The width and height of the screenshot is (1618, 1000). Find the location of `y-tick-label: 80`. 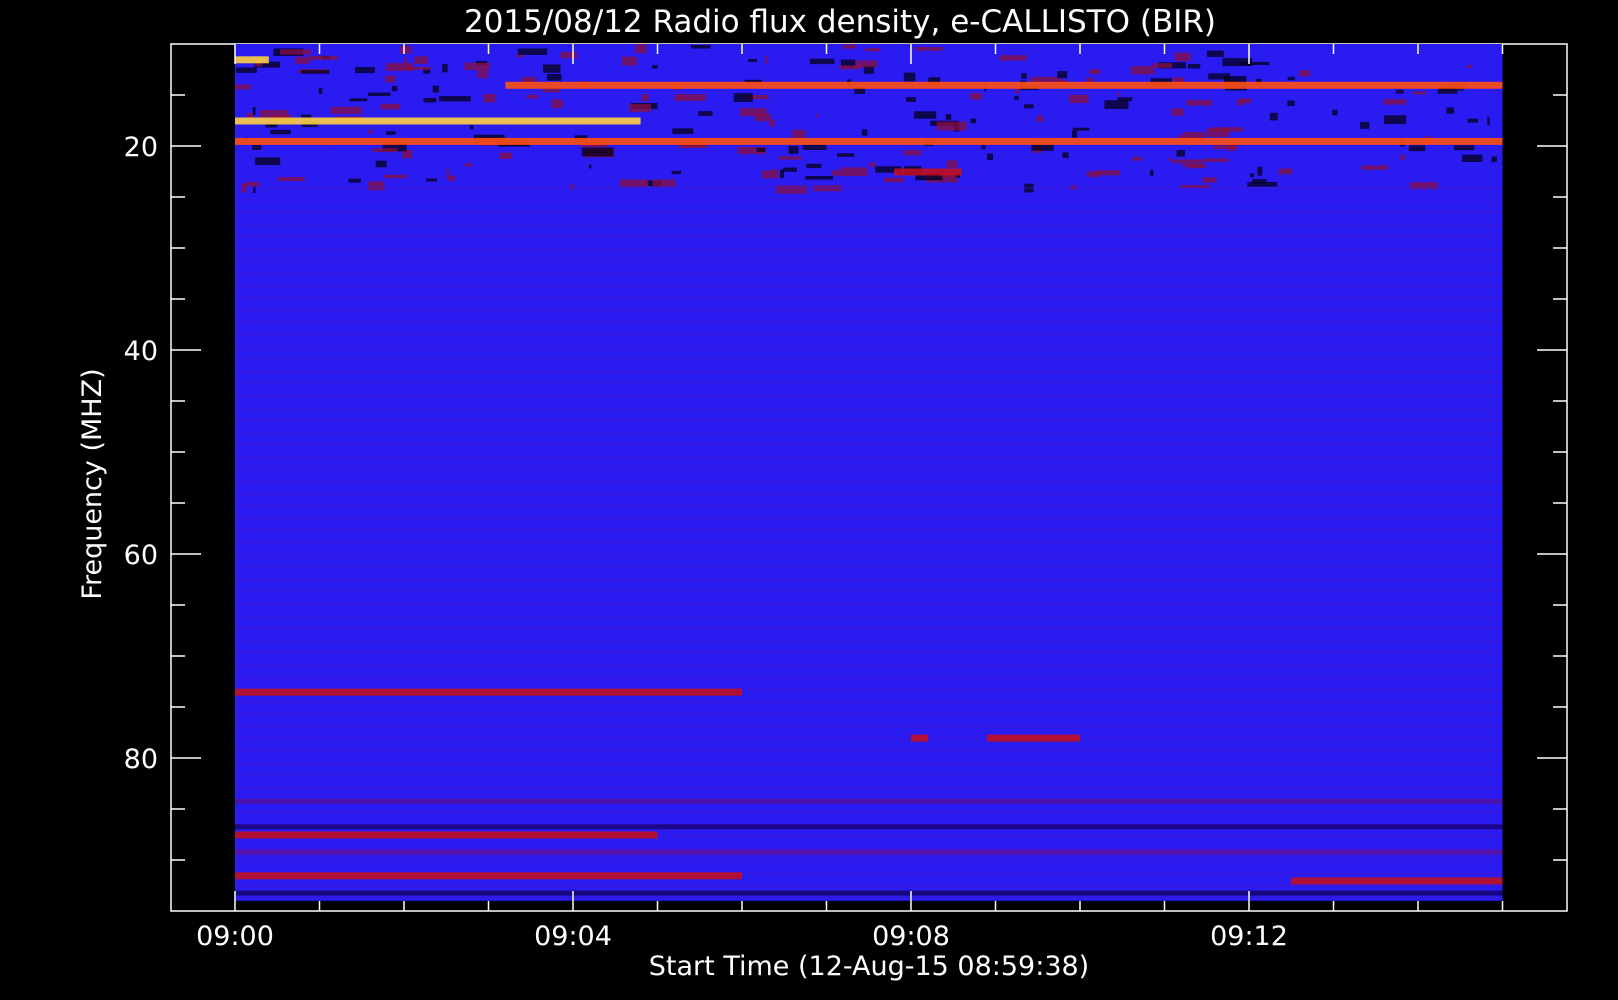

y-tick-label: 80 is located at coordinates (141, 759).